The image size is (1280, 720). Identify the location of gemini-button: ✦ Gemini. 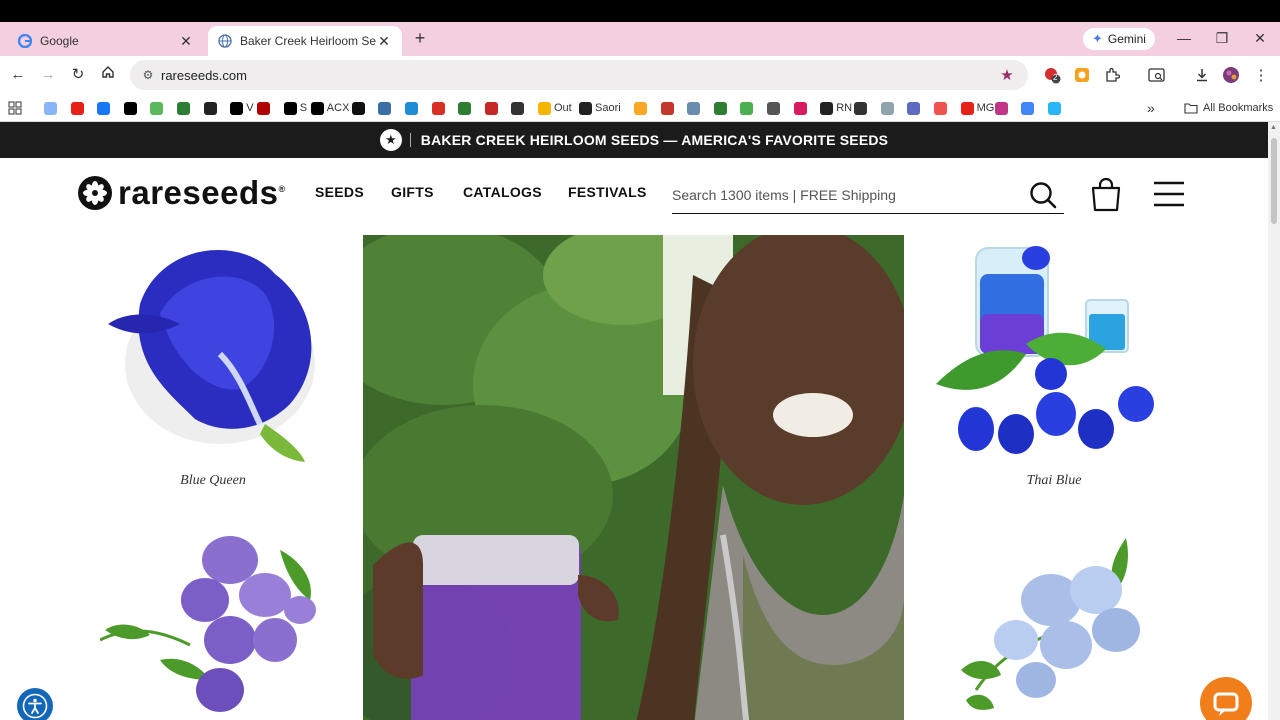
(1119, 39).